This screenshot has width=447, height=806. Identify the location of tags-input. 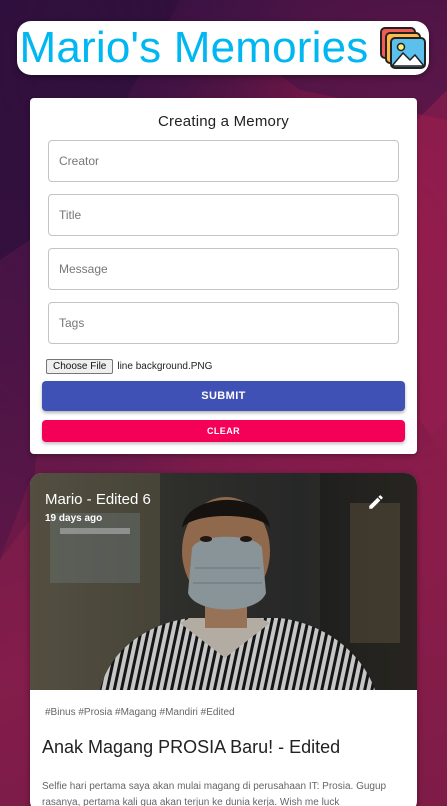
(223, 323).